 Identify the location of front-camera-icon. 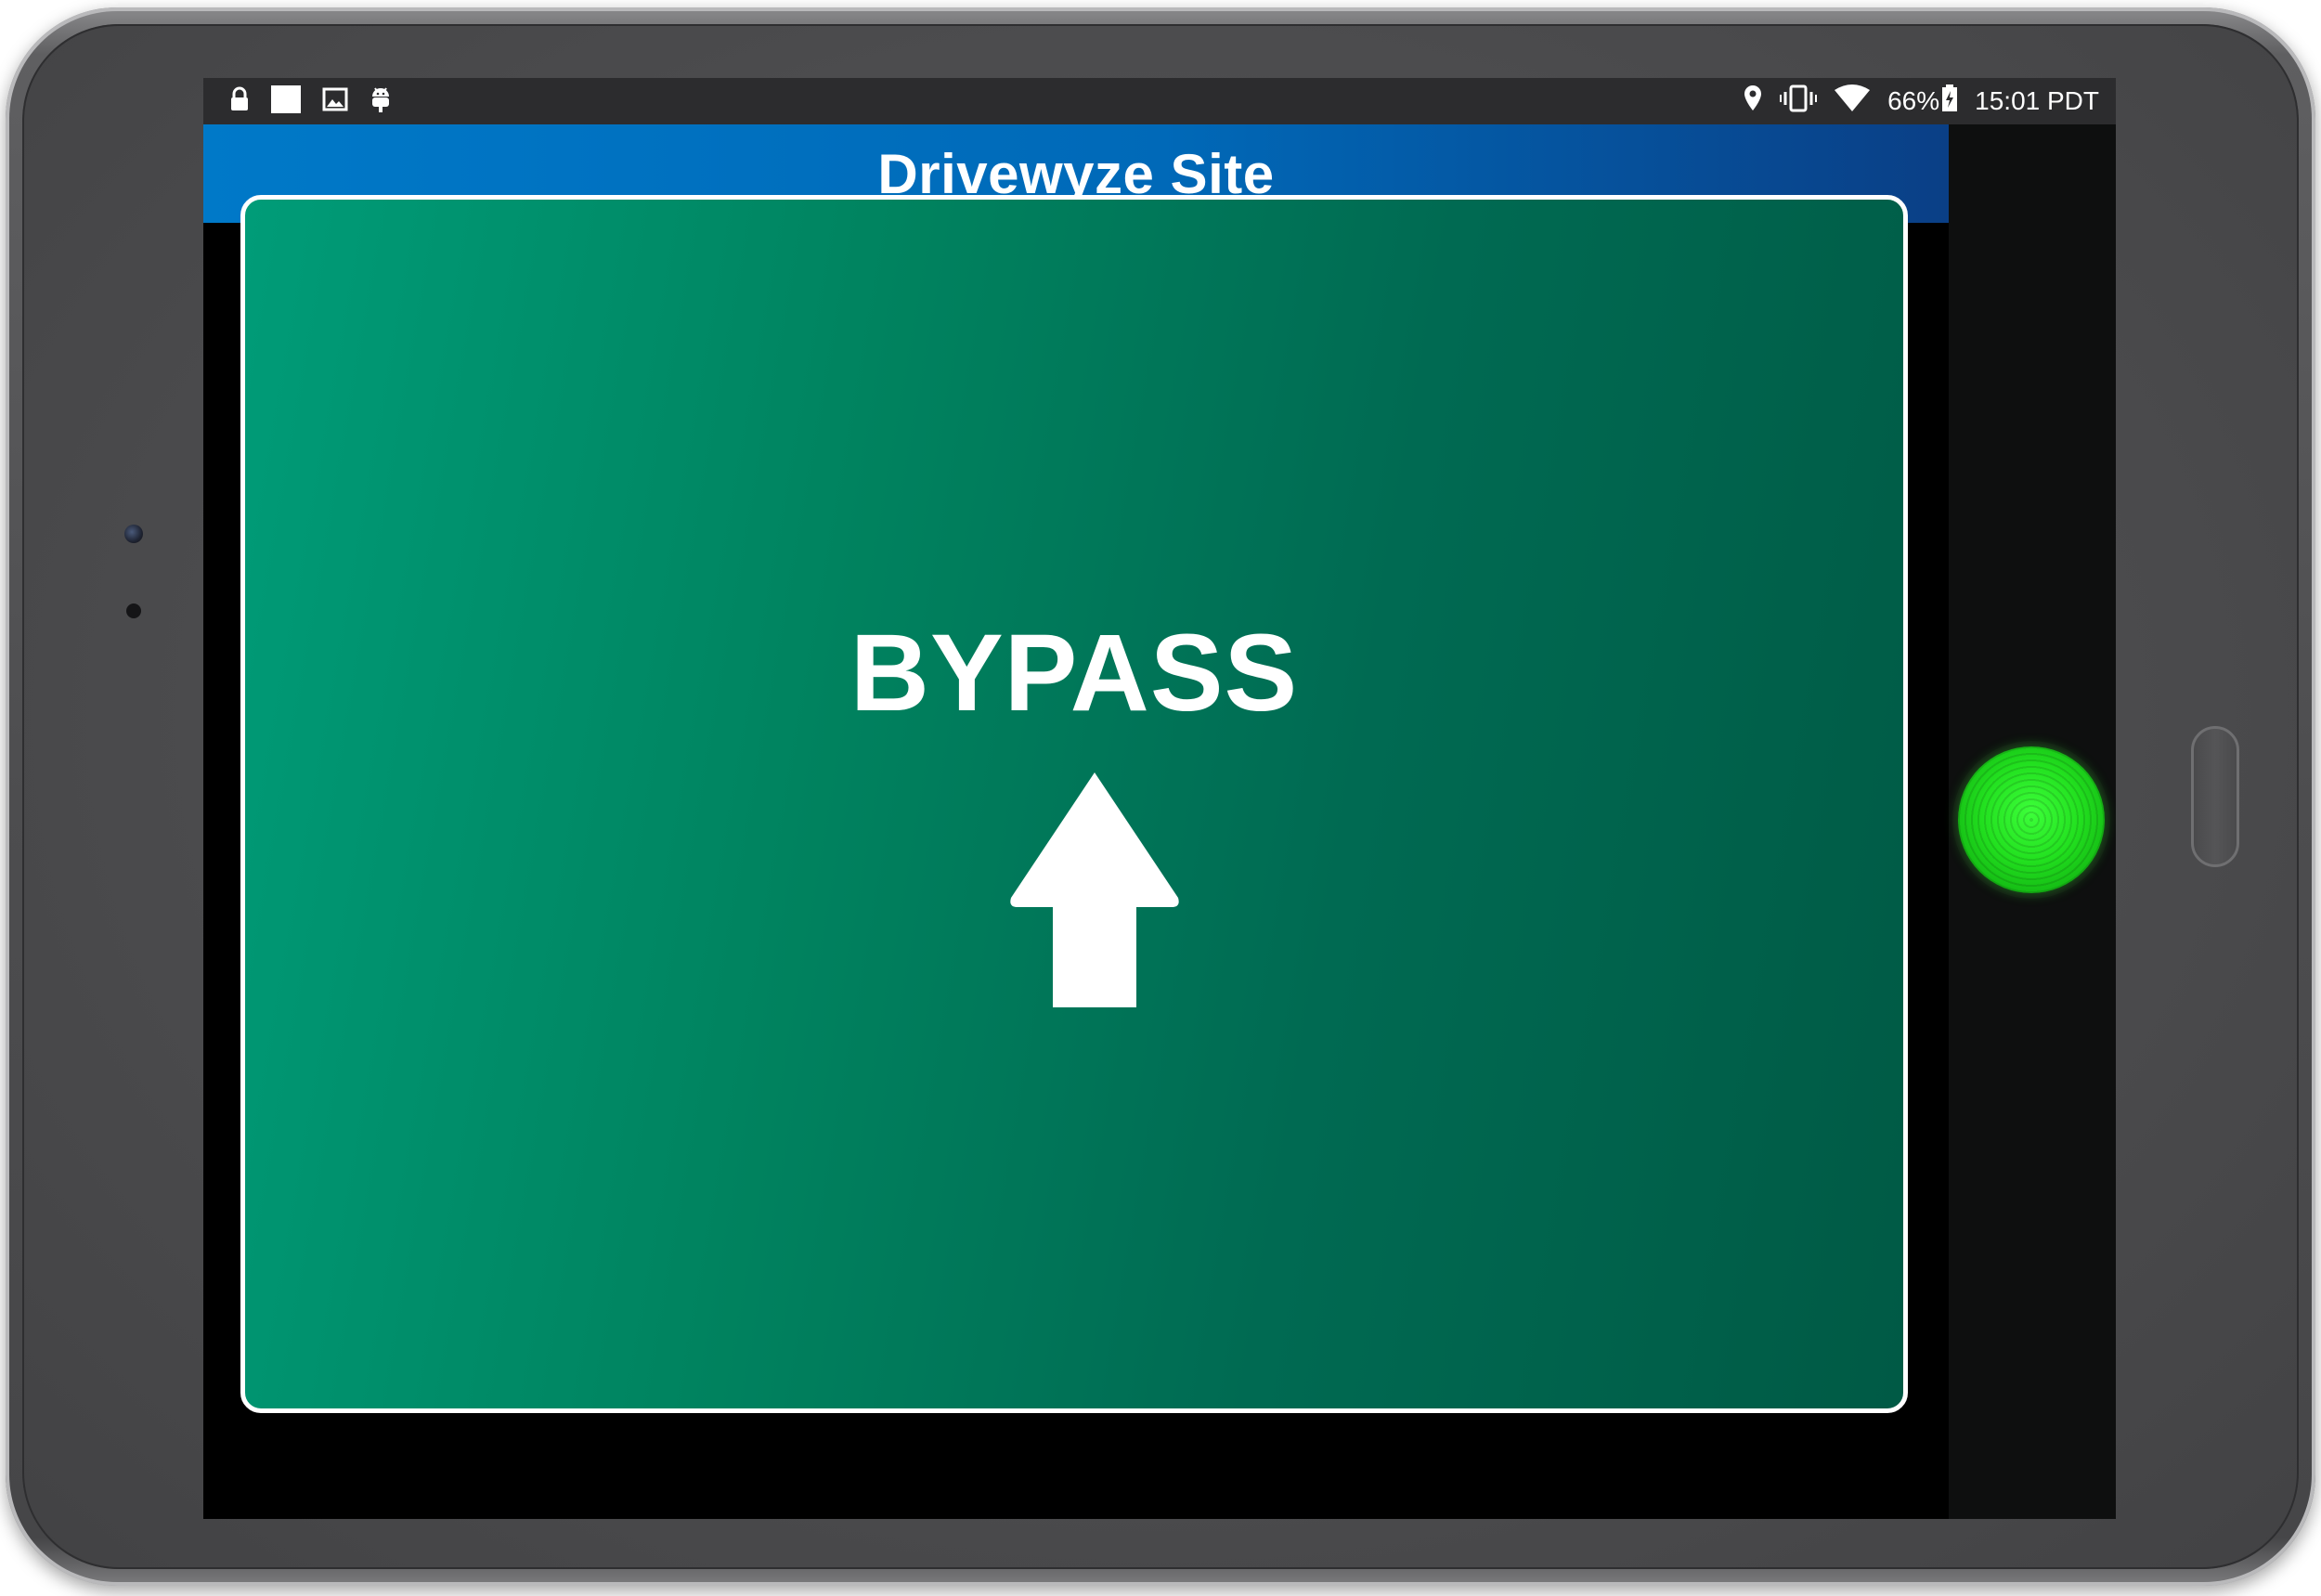
(133, 534).